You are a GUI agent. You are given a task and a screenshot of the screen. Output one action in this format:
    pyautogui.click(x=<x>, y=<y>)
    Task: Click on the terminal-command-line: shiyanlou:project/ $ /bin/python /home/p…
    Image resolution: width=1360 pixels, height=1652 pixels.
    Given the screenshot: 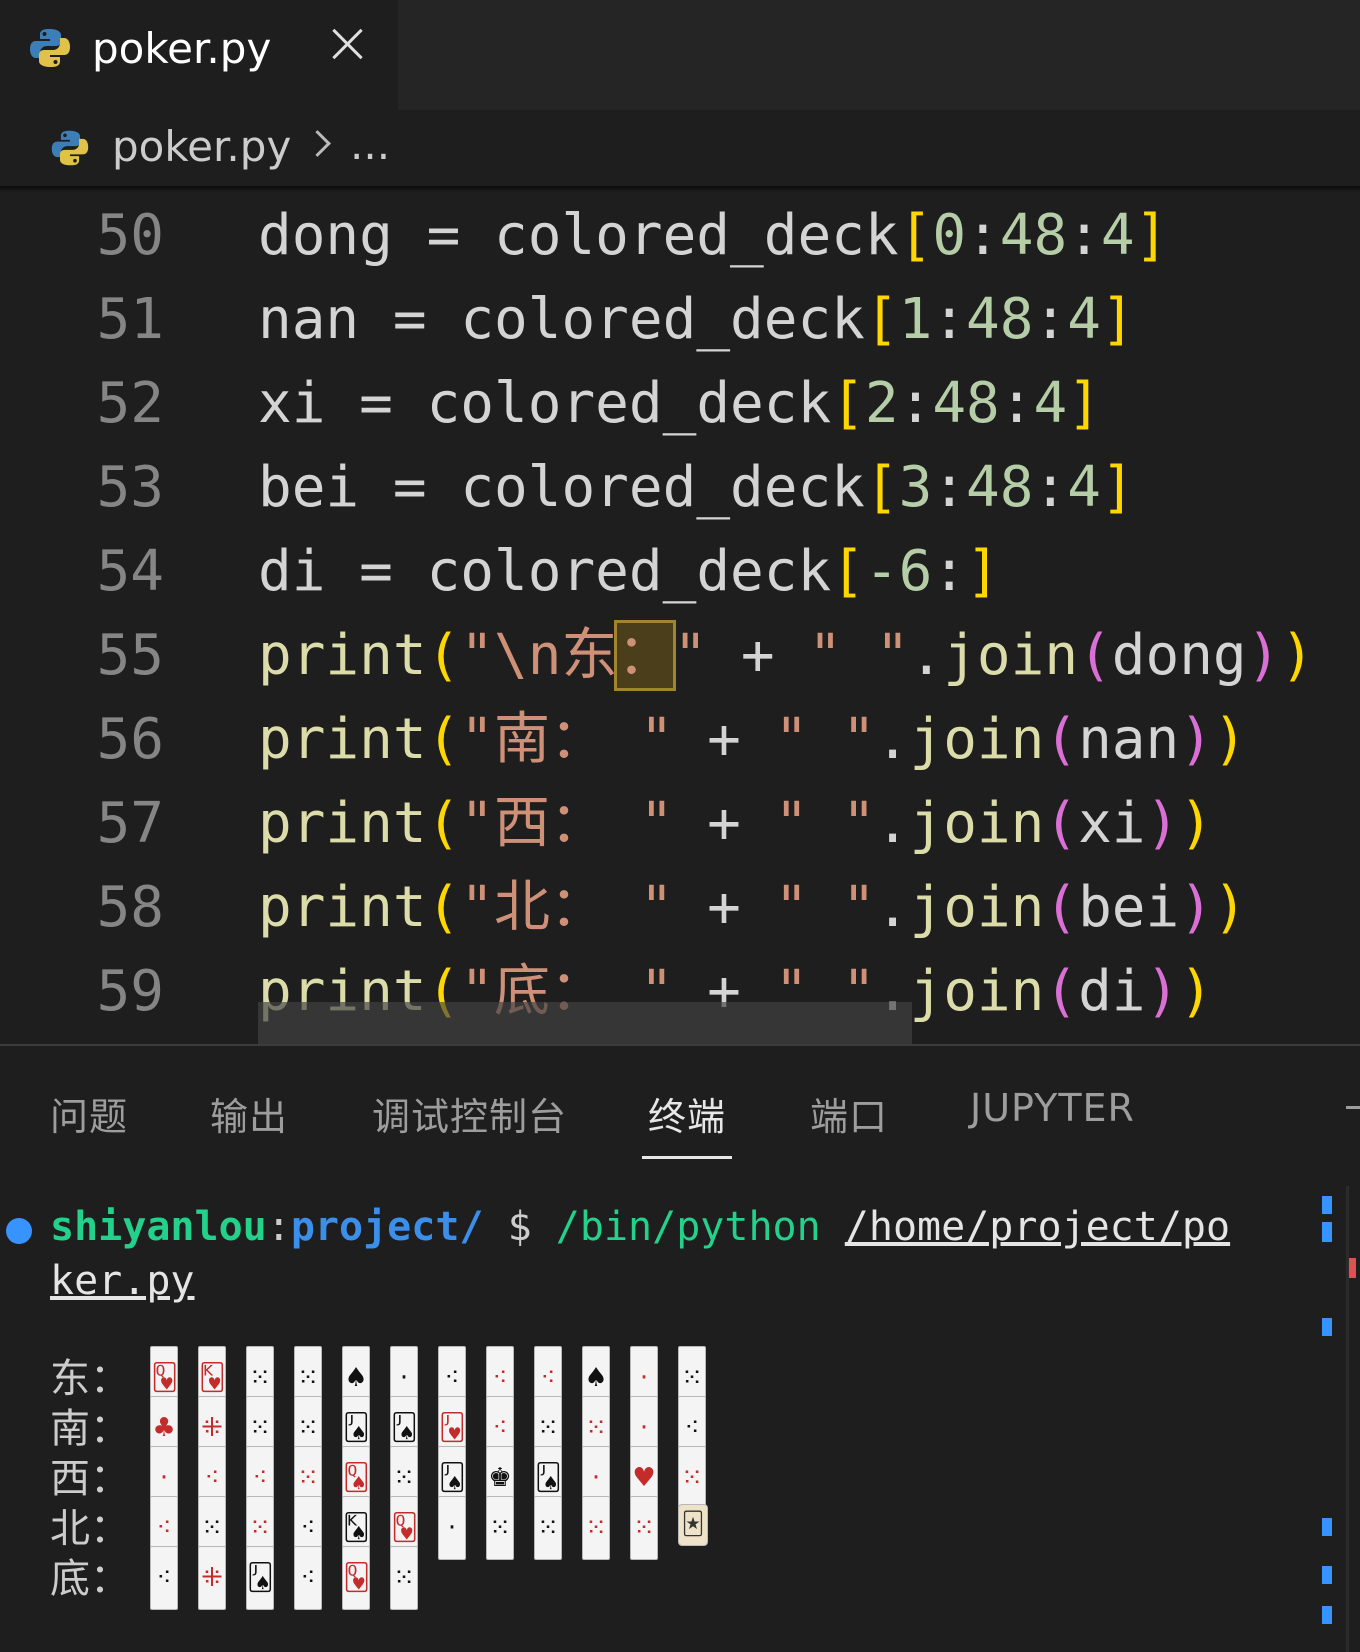 What is the action you would take?
    pyautogui.click(x=640, y=1227)
    